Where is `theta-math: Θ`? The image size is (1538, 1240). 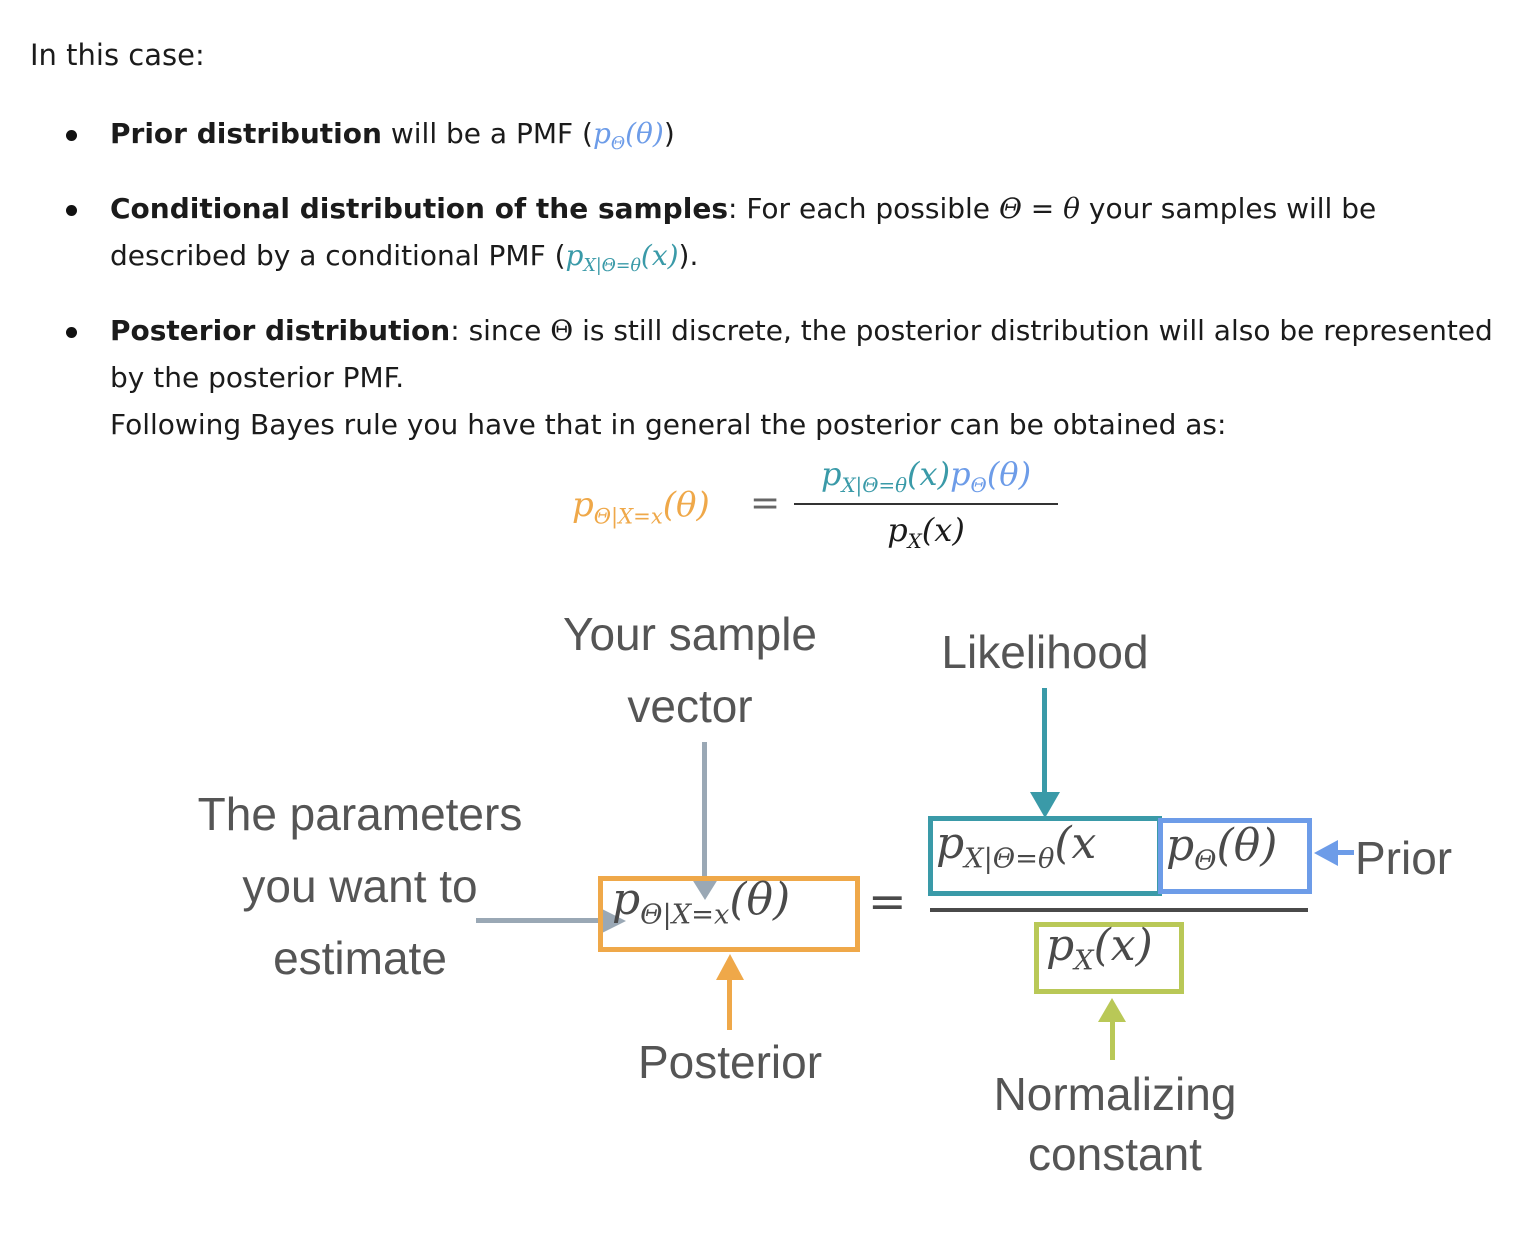 theta-math: Θ is located at coordinates (562, 331).